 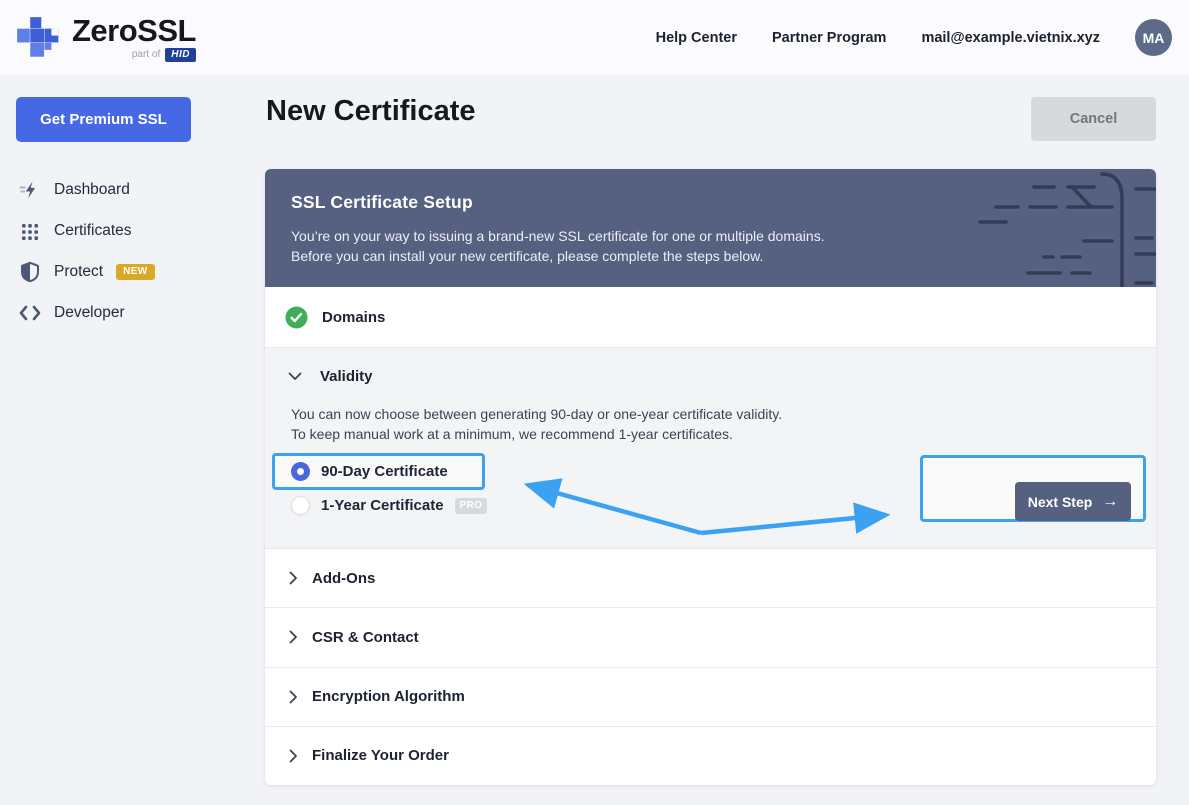 I want to click on next-step-button: Next Step →, so click(x=1073, y=501).